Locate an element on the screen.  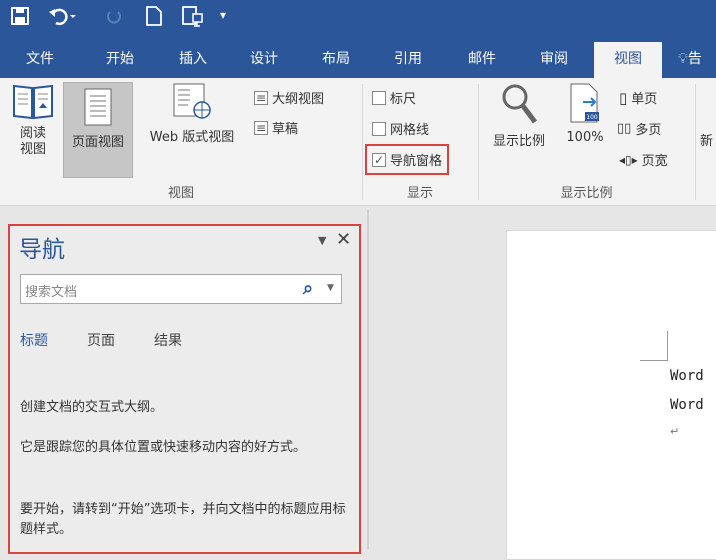
tab-design: 设计 is located at coordinates (264, 60).